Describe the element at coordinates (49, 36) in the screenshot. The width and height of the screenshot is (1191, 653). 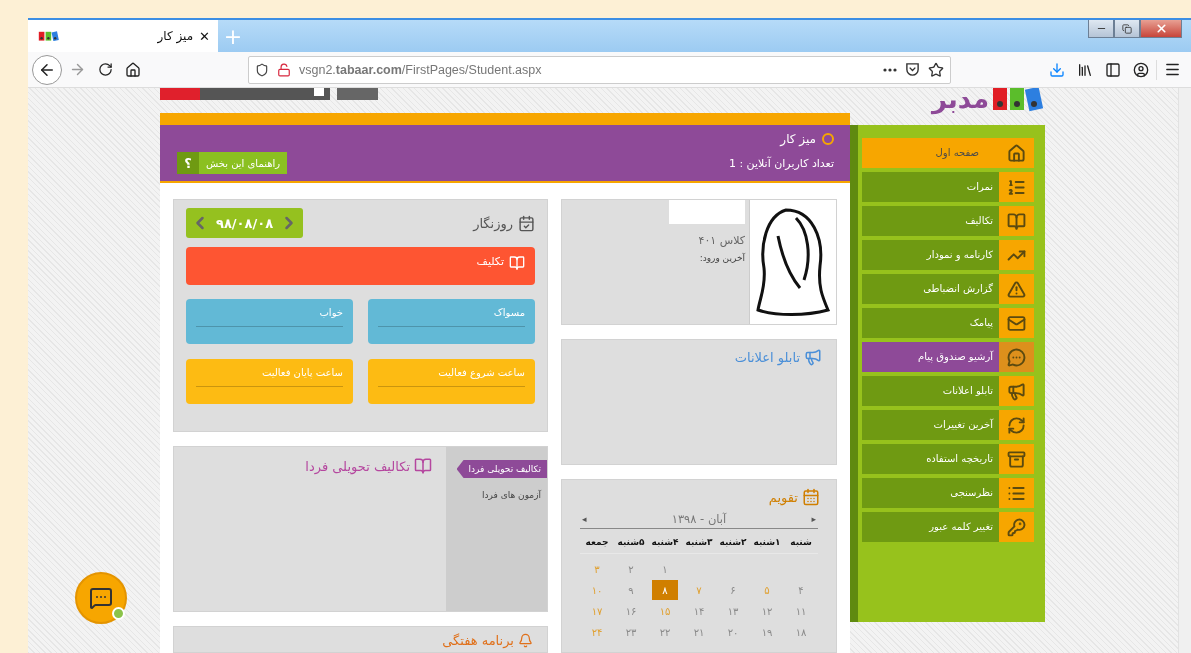
I see `favicon-icon` at that location.